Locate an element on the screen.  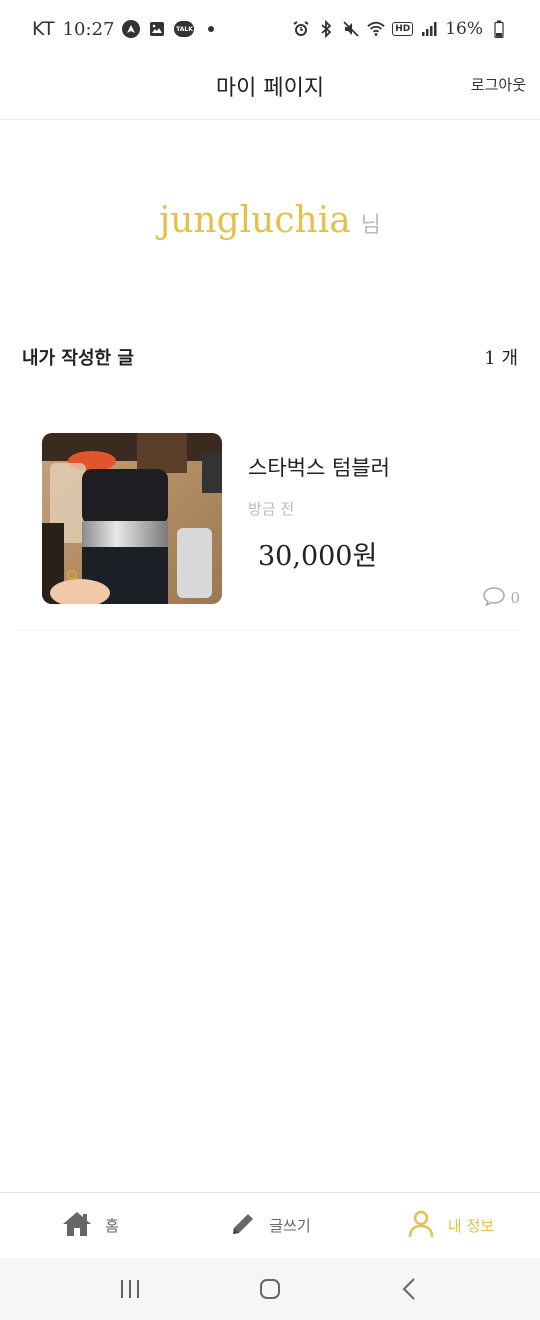
status-left: KT 10:27 TALK is located at coordinates (123, 29).